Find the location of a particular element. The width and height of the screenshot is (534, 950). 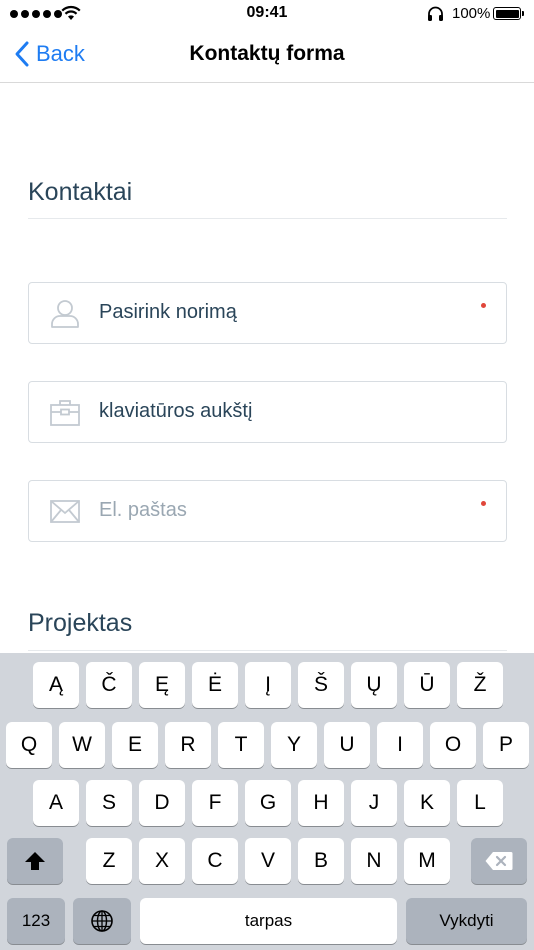

delete-key is located at coordinates (499, 861).